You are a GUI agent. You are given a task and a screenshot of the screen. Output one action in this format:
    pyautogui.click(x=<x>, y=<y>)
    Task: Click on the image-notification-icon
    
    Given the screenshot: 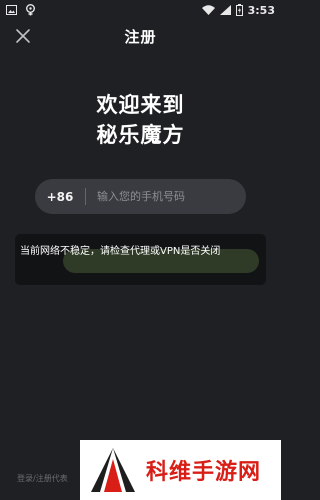 What is the action you would take?
    pyautogui.click(x=11, y=10)
    